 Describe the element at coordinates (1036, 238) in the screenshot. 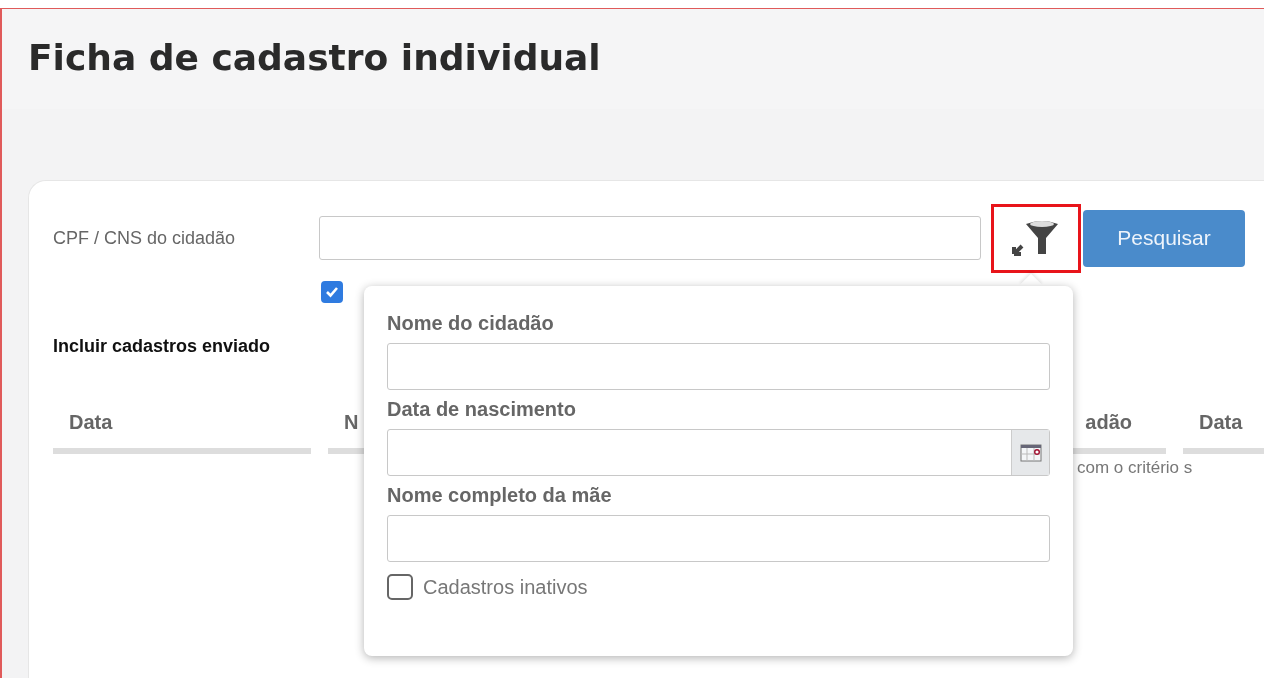

I see `filter-button` at that location.